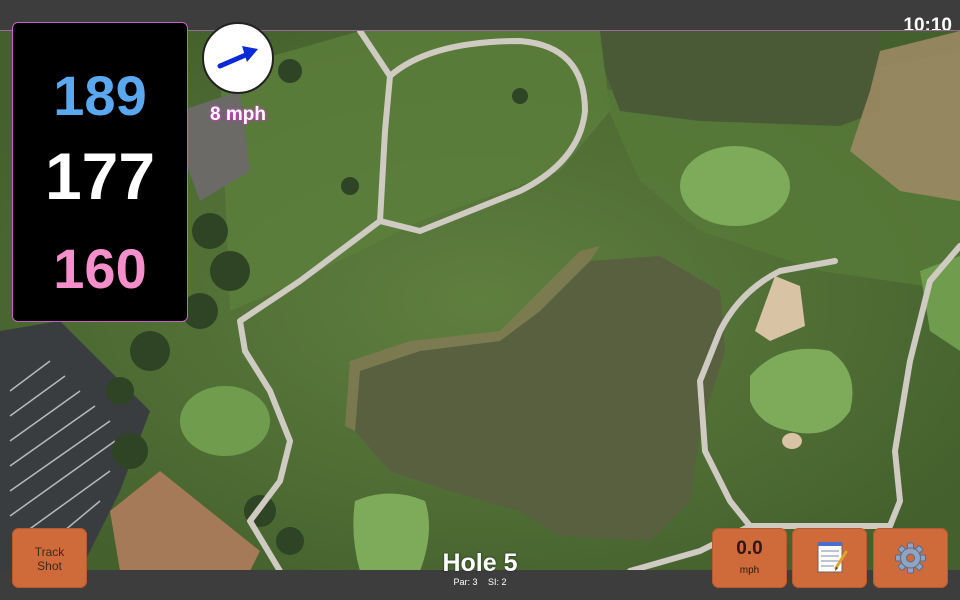 The height and width of the screenshot is (600, 960). I want to click on notepad-icon, so click(832, 557).